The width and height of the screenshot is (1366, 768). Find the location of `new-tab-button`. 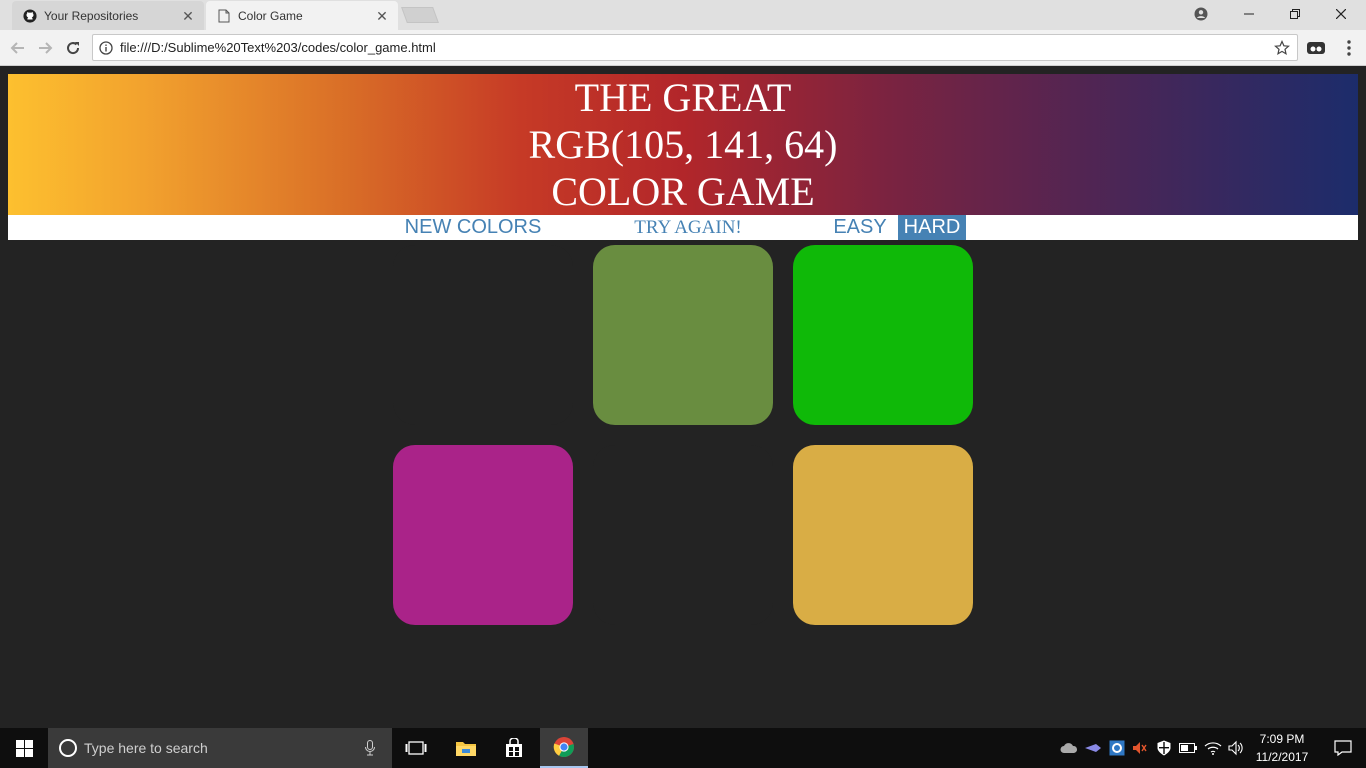

new-tab-button is located at coordinates (420, 15).